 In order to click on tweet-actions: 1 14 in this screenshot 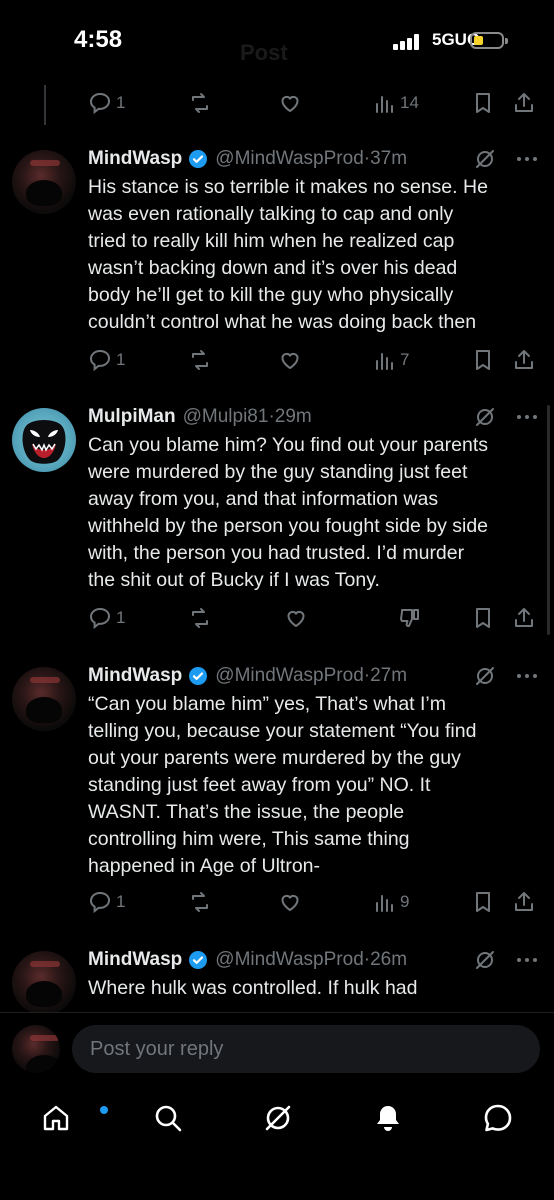, I will do `click(314, 103)`.